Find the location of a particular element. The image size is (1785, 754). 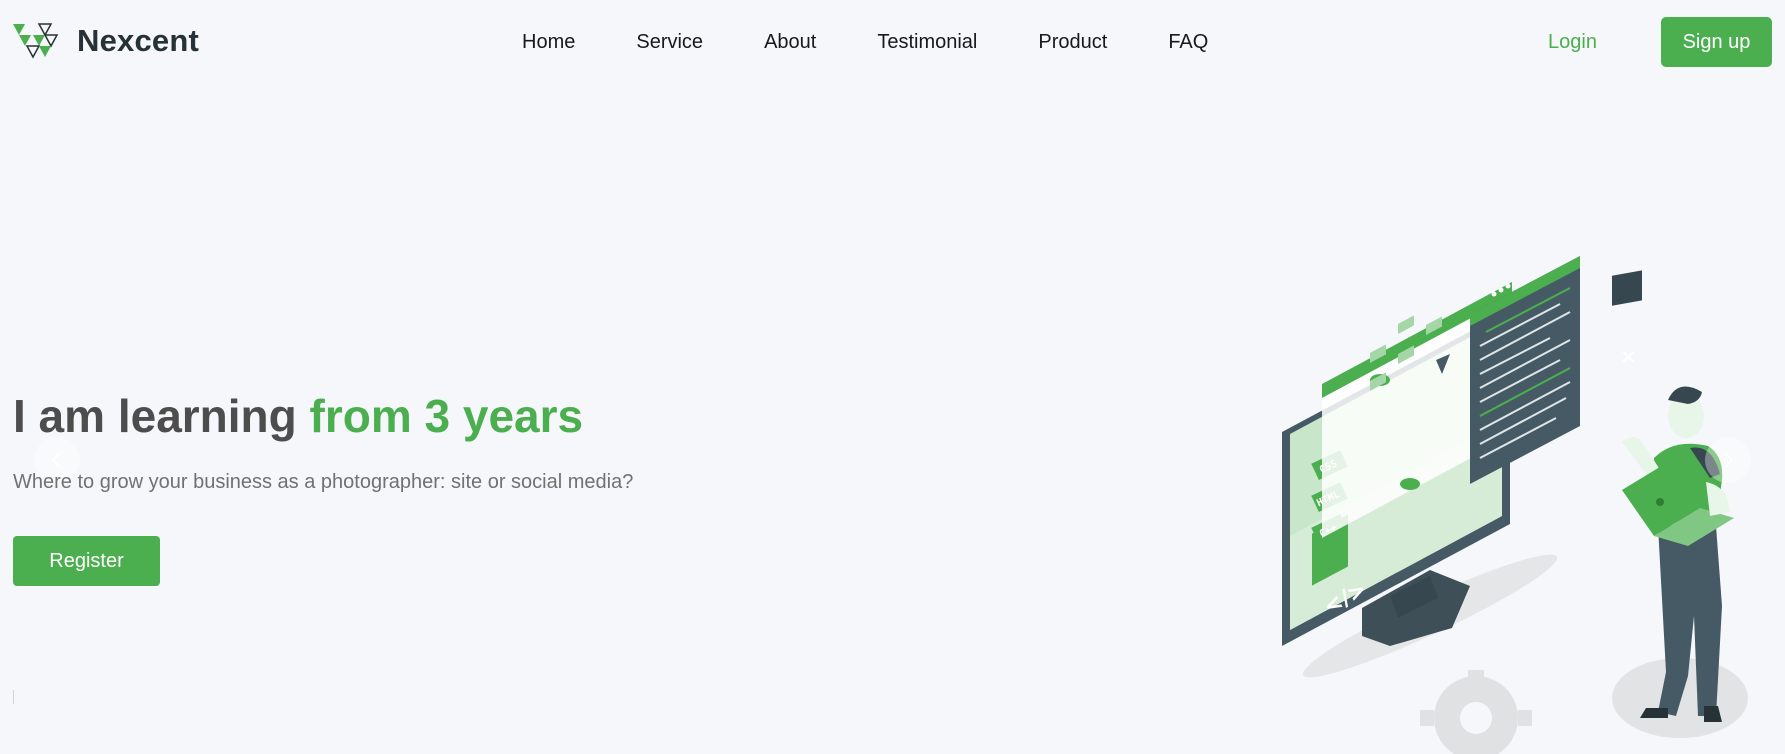

chevron-right-icon is located at coordinates (1729, 460).